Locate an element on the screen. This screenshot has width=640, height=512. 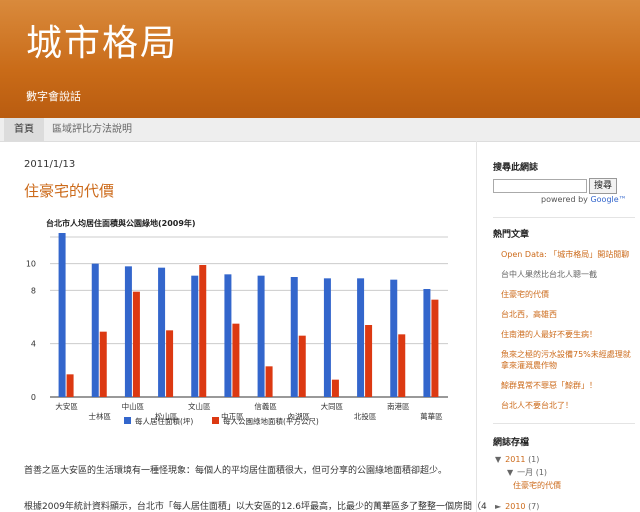
powered-by-label: powered by is located at coordinates (564, 199).